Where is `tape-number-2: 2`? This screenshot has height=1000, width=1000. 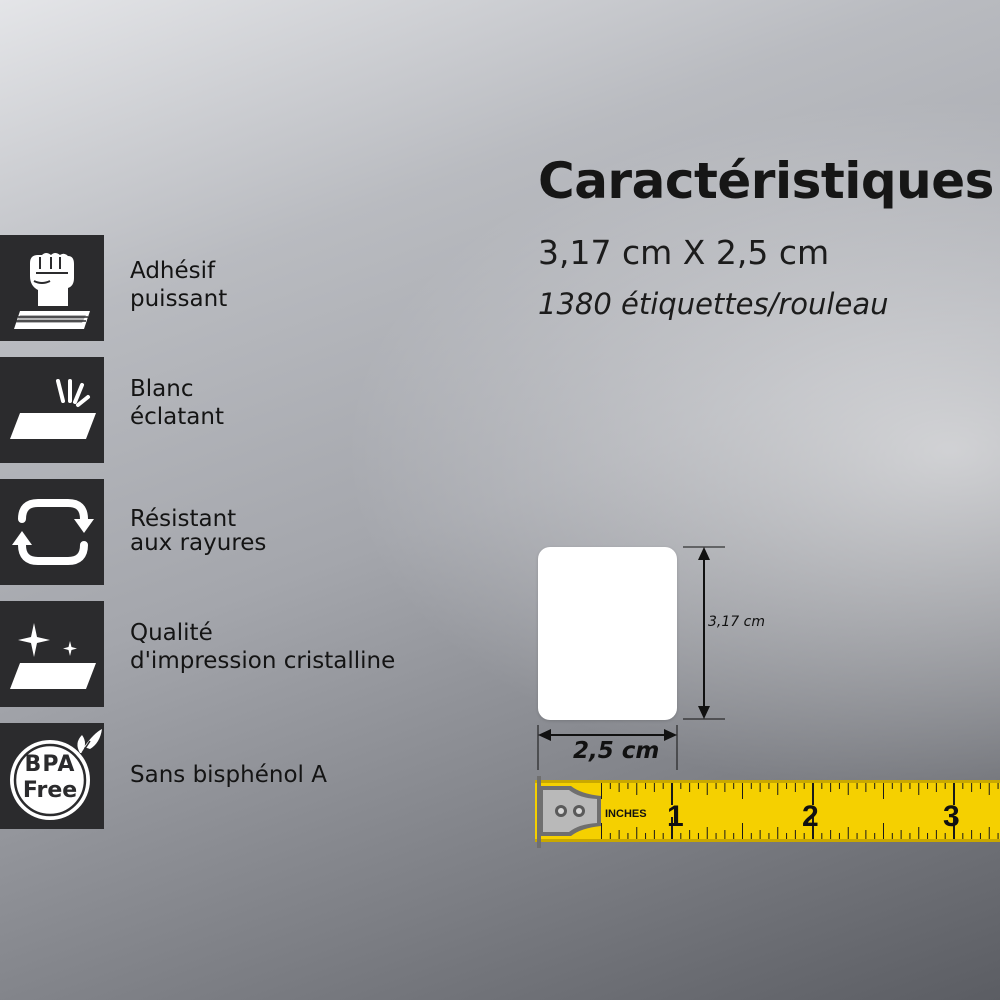
tape-number-2: 2 is located at coordinates (810, 816).